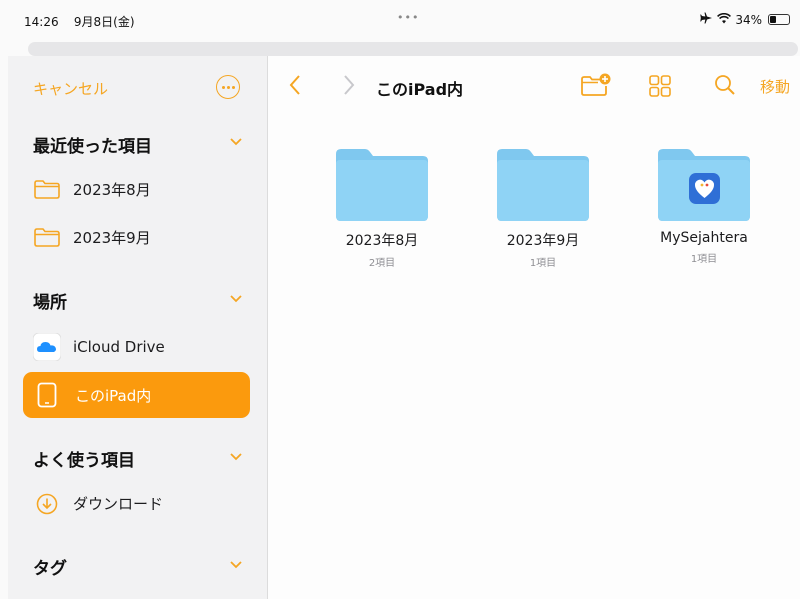 This screenshot has height=599, width=800. Describe the element at coordinates (704, 185) in the screenshot. I see `app-folder-icon` at that location.